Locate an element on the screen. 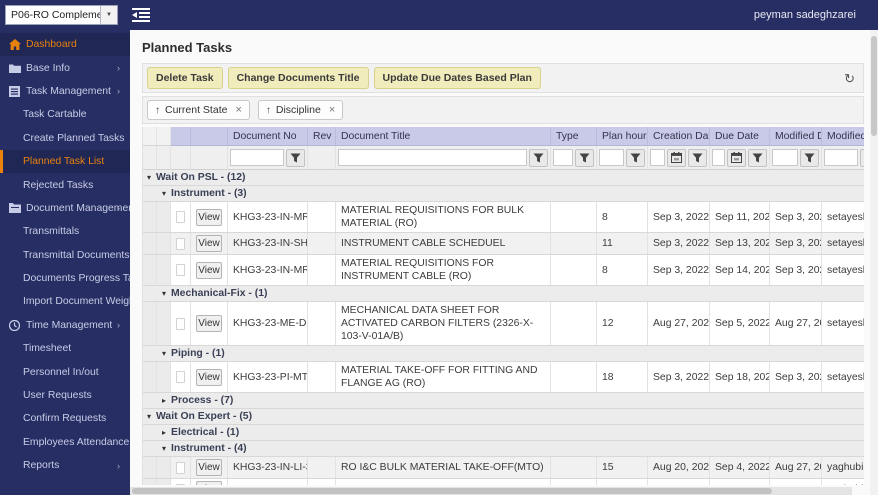 The image size is (878, 495). filter-input-due is located at coordinates (718, 157).